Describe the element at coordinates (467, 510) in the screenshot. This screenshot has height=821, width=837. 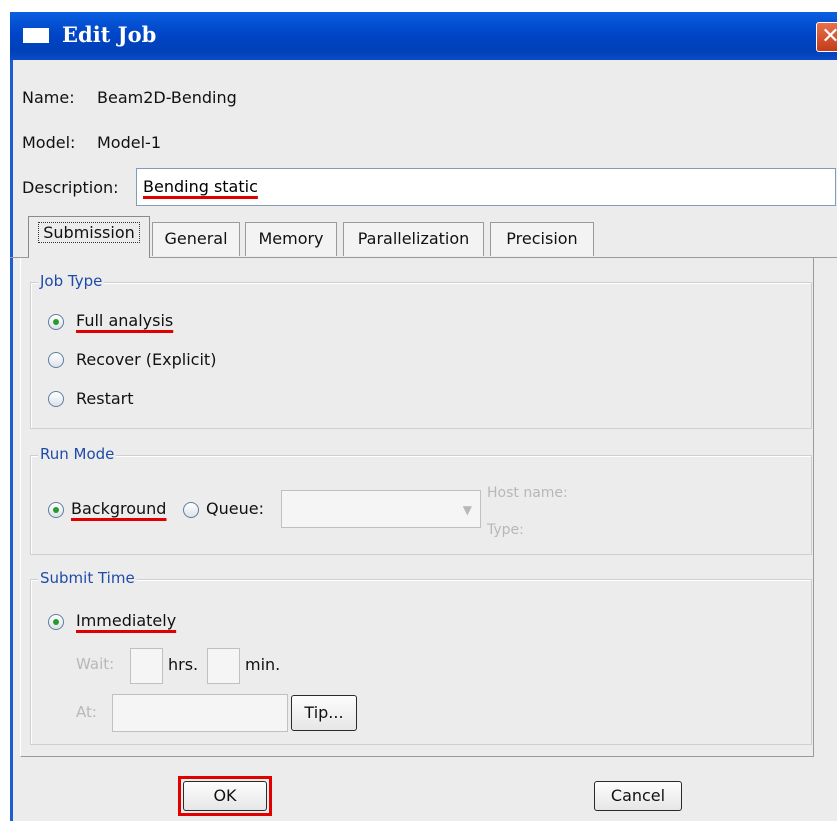
I see `dropdown-arrow-icon: ▼` at that location.